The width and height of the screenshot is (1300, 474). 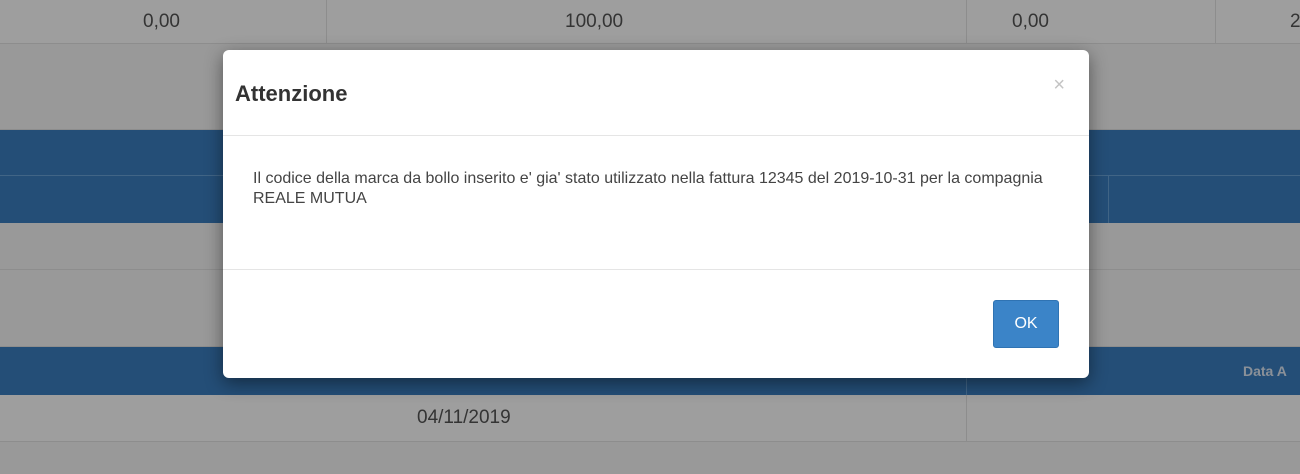 What do you see at coordinates (1026, 324) in the screenshot?
I see `ok-button: OK` at bounding box center [1026, 324].